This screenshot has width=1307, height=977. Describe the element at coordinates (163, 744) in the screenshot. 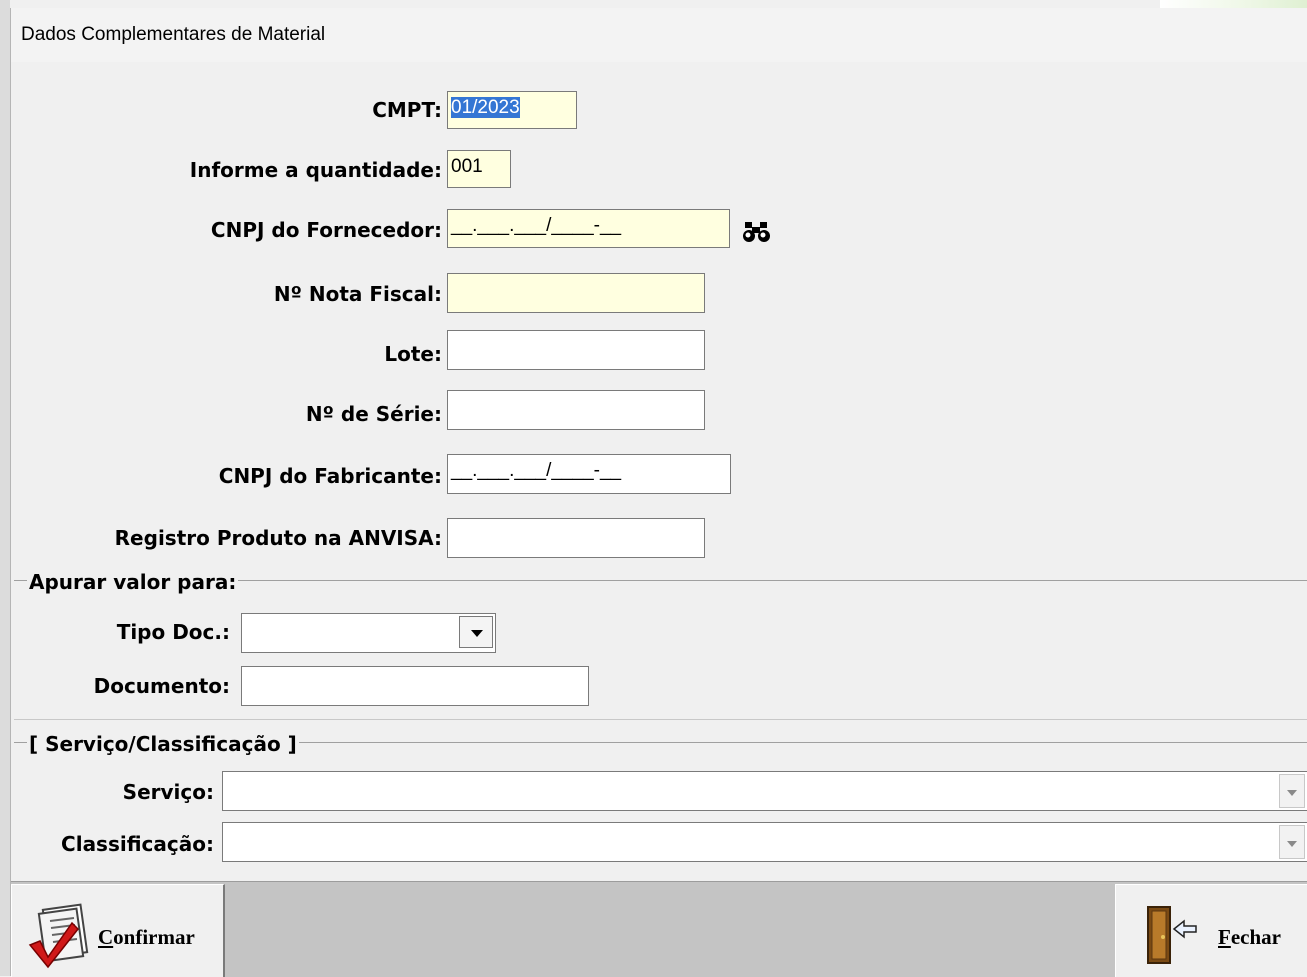

I see `servico-classificacao-legend: [ Serviço/Classificação ]` at that location.